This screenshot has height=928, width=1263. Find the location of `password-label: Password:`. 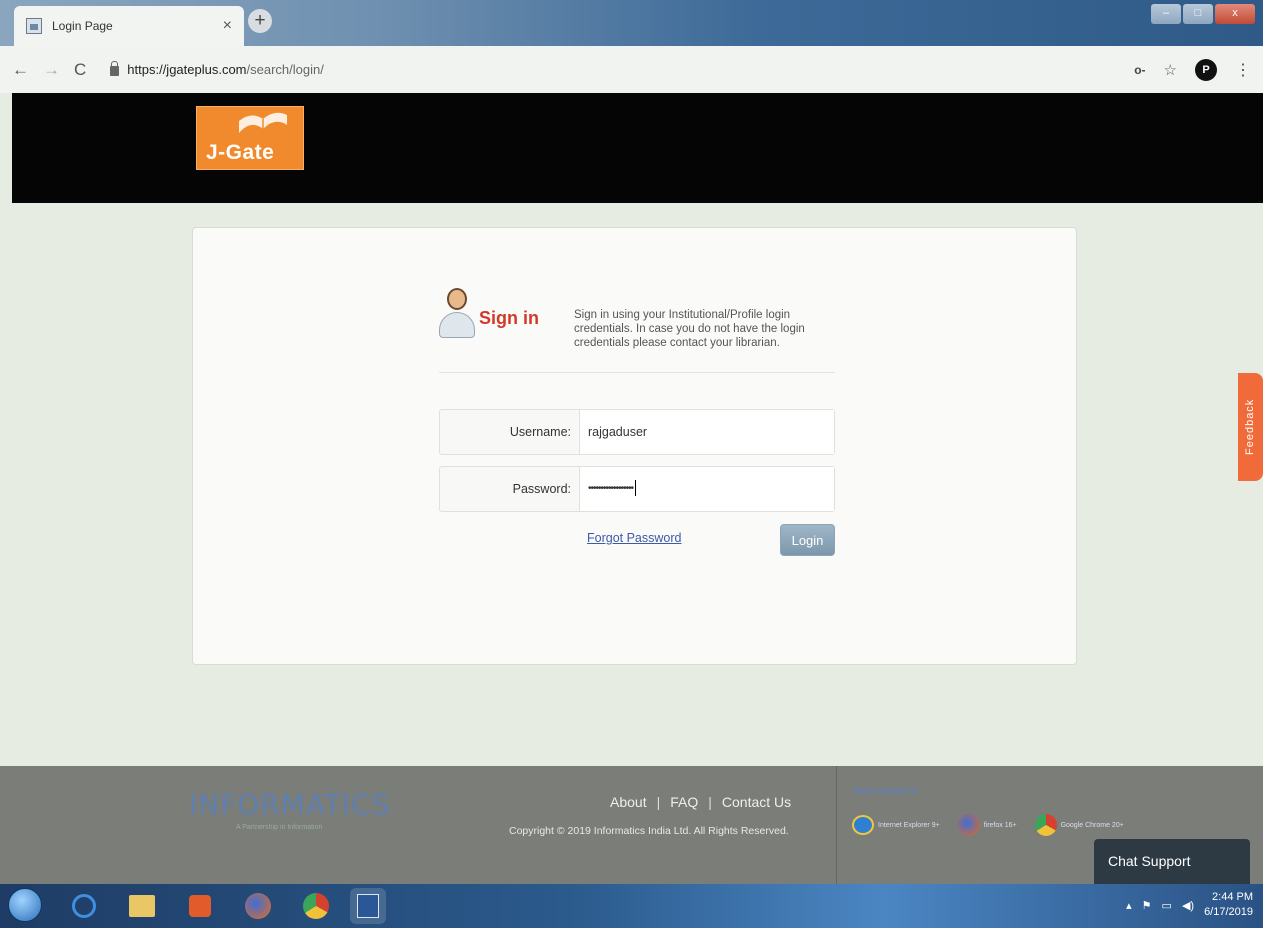

password-label: Password: is located at coordinates (510, 489).